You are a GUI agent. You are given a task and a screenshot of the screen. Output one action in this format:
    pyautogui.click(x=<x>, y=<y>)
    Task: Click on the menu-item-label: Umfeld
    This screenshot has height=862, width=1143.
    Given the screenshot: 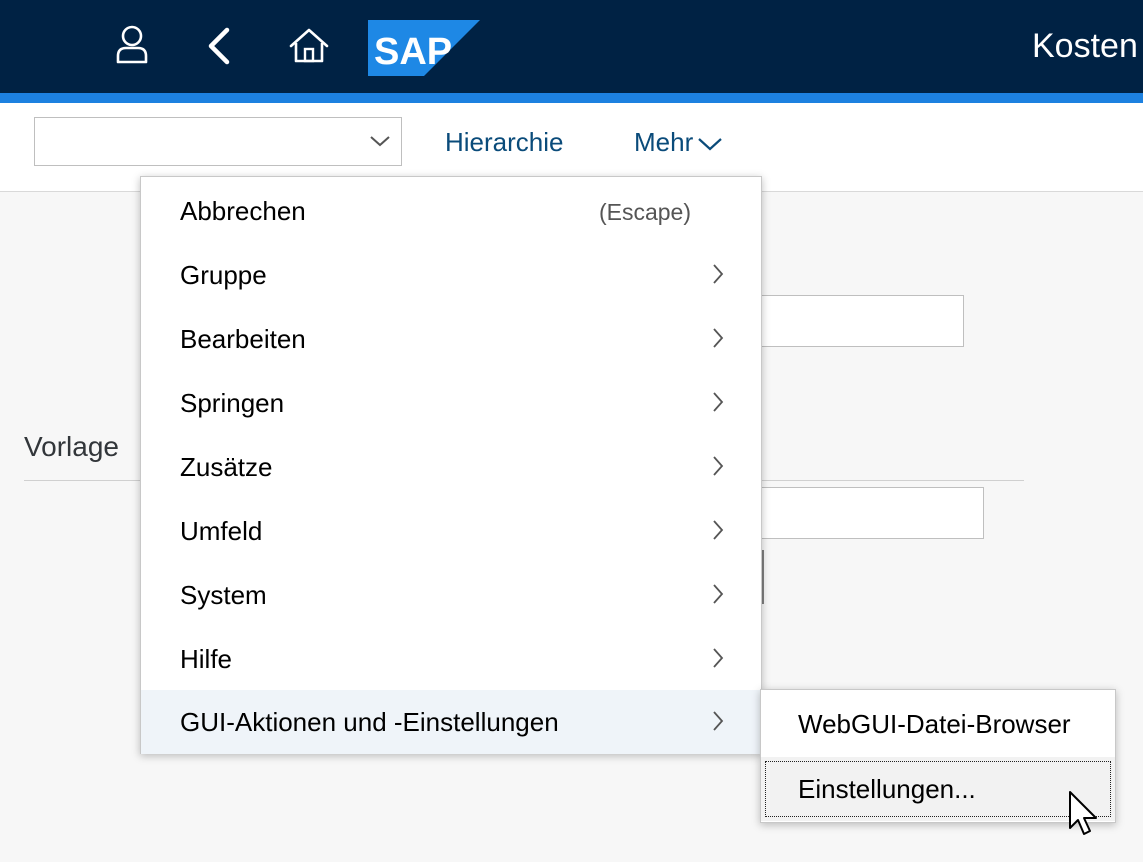 What is the action you would take?
    pyautogui.click(x=221, y=531)
    